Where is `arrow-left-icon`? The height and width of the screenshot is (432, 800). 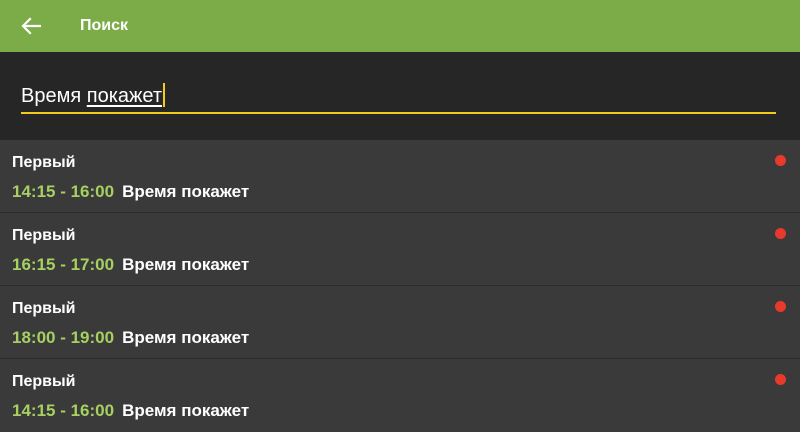 arrow-left-icon is located at coordinates (31, 26).